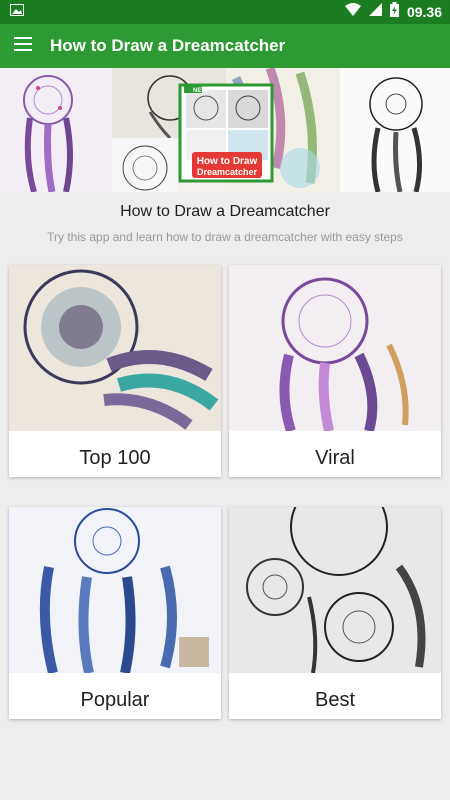 The image size is (450, 800). I want to click on card-label: Popular, so click(115, 700).